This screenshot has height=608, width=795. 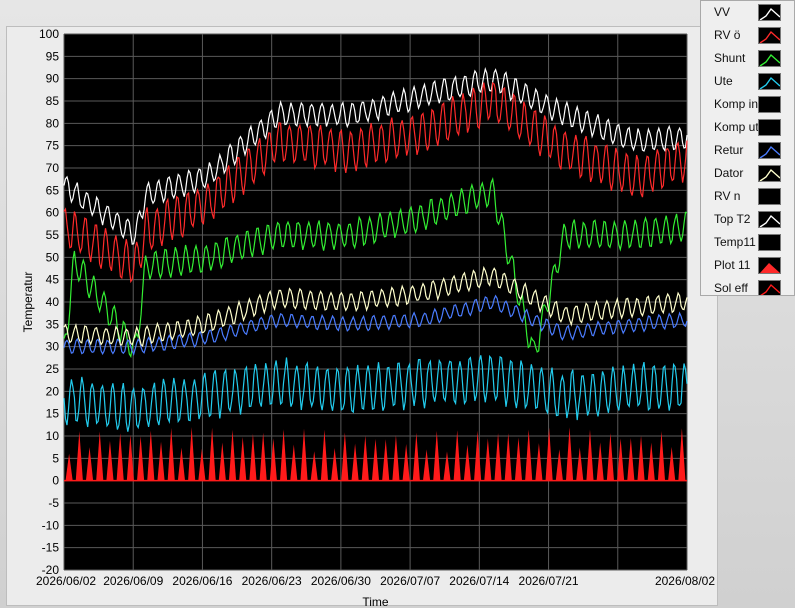 What do you see at coordinates (479, 581) in the screenshot?
I see `x-tick-label: 2026/07/14` at bounding box center [479, 581].